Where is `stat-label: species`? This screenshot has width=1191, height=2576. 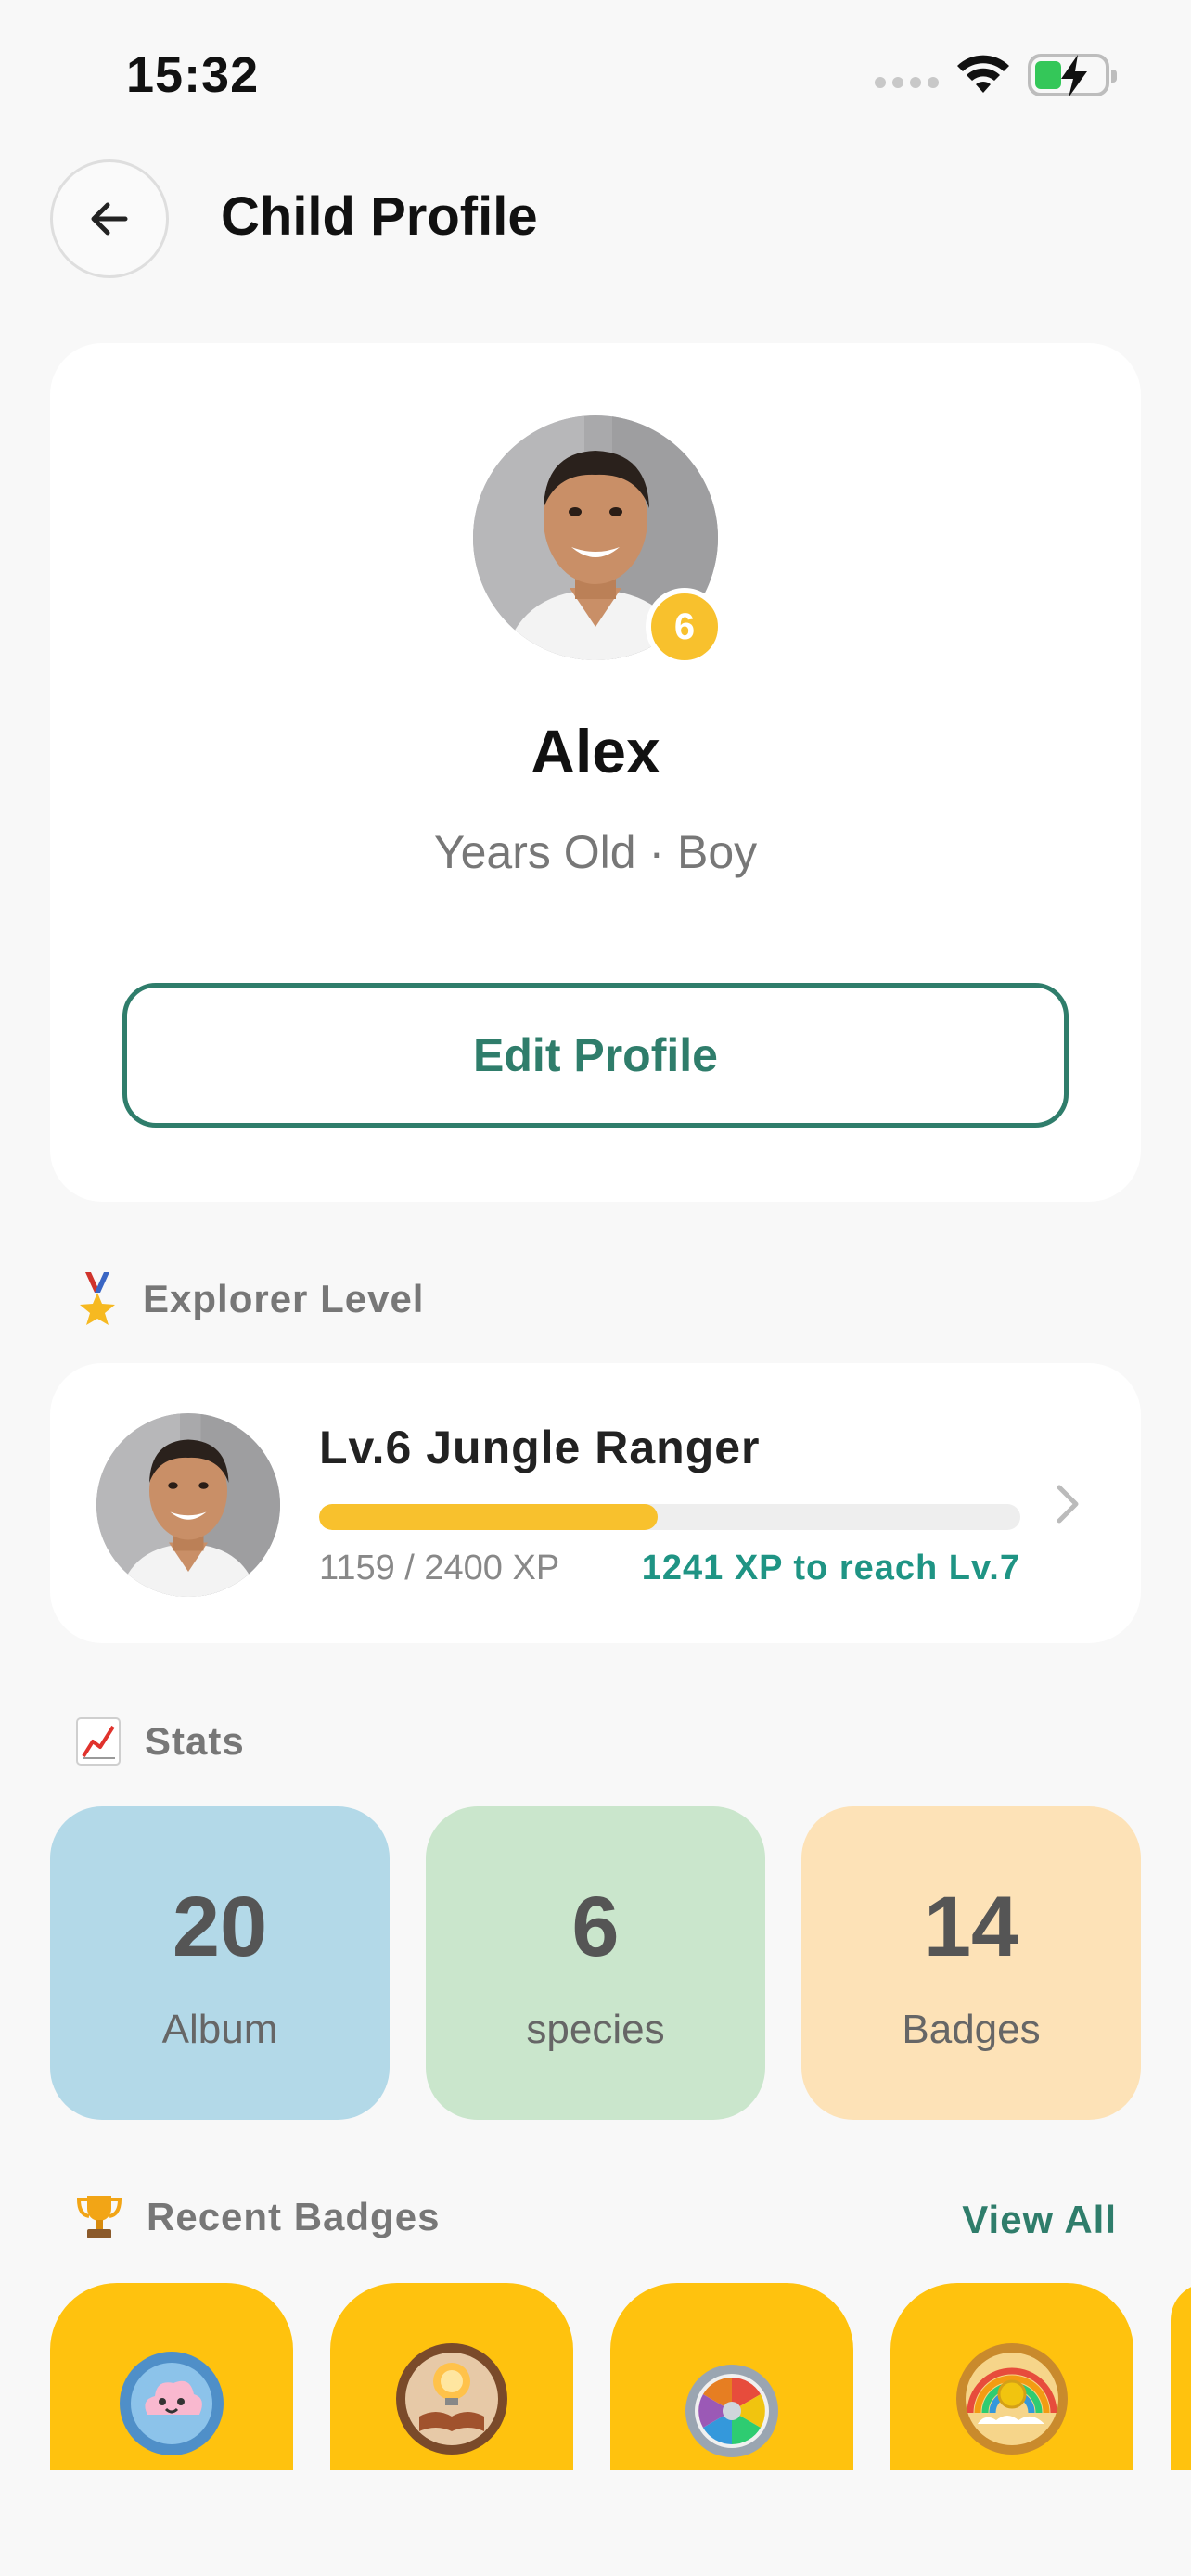
stat-label: species is located at coordinates (595, 2030).